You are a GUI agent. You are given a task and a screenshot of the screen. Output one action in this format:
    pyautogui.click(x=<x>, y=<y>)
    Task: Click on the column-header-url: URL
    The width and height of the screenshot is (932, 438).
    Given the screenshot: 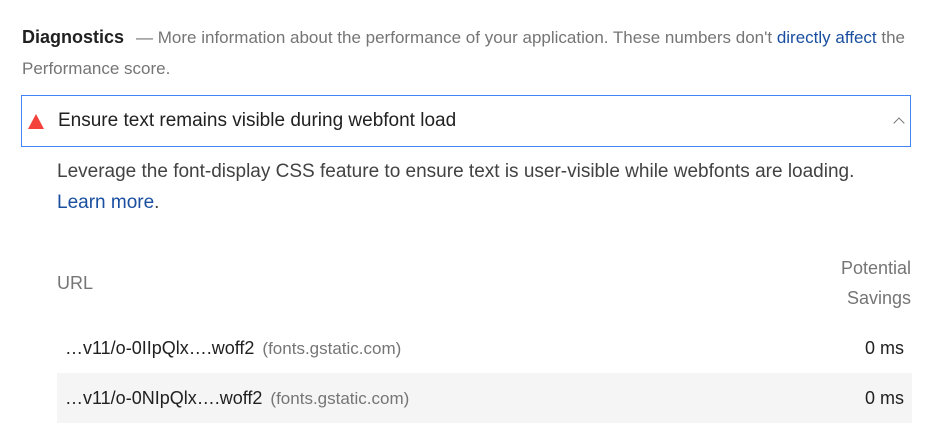 What is the action you would take?
    pyautogui.click(x=75, y=282)
    